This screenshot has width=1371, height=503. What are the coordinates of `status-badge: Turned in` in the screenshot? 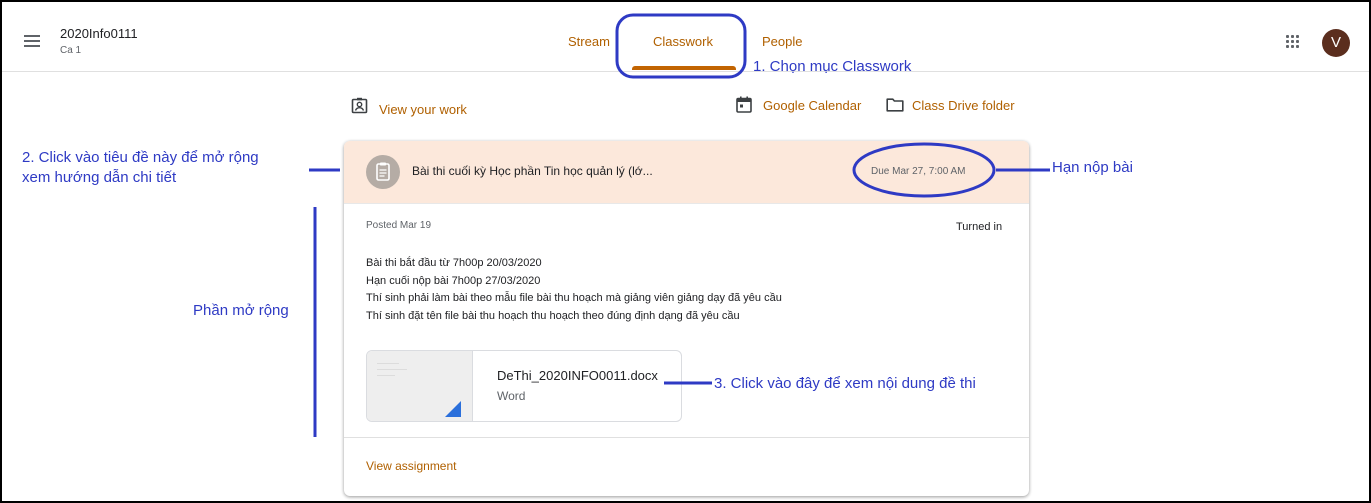 It's located at (979, 227).